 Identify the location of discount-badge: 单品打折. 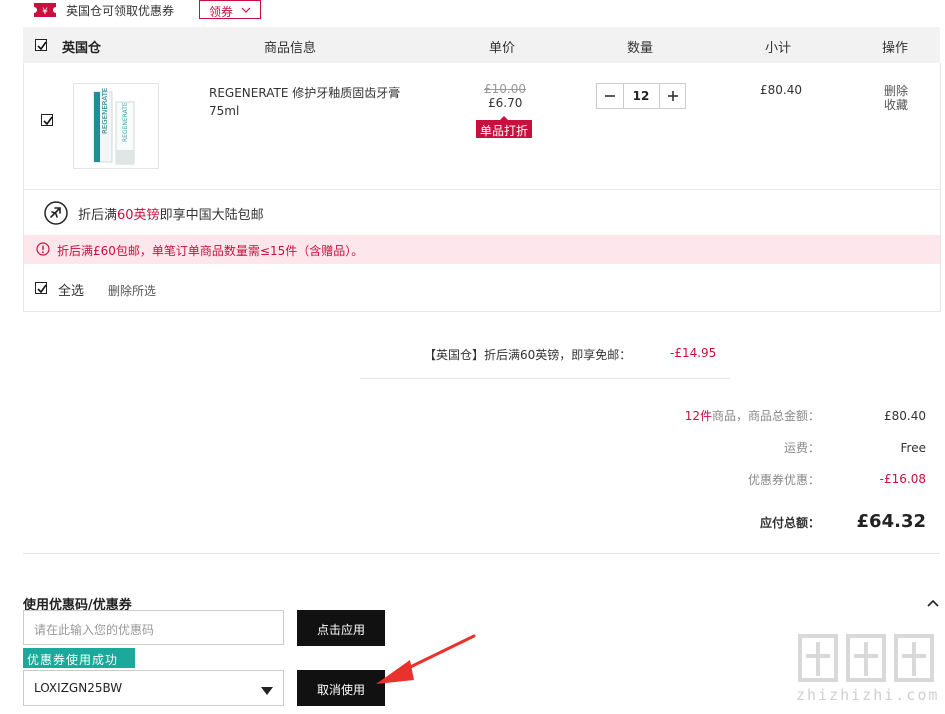
(504, 127).